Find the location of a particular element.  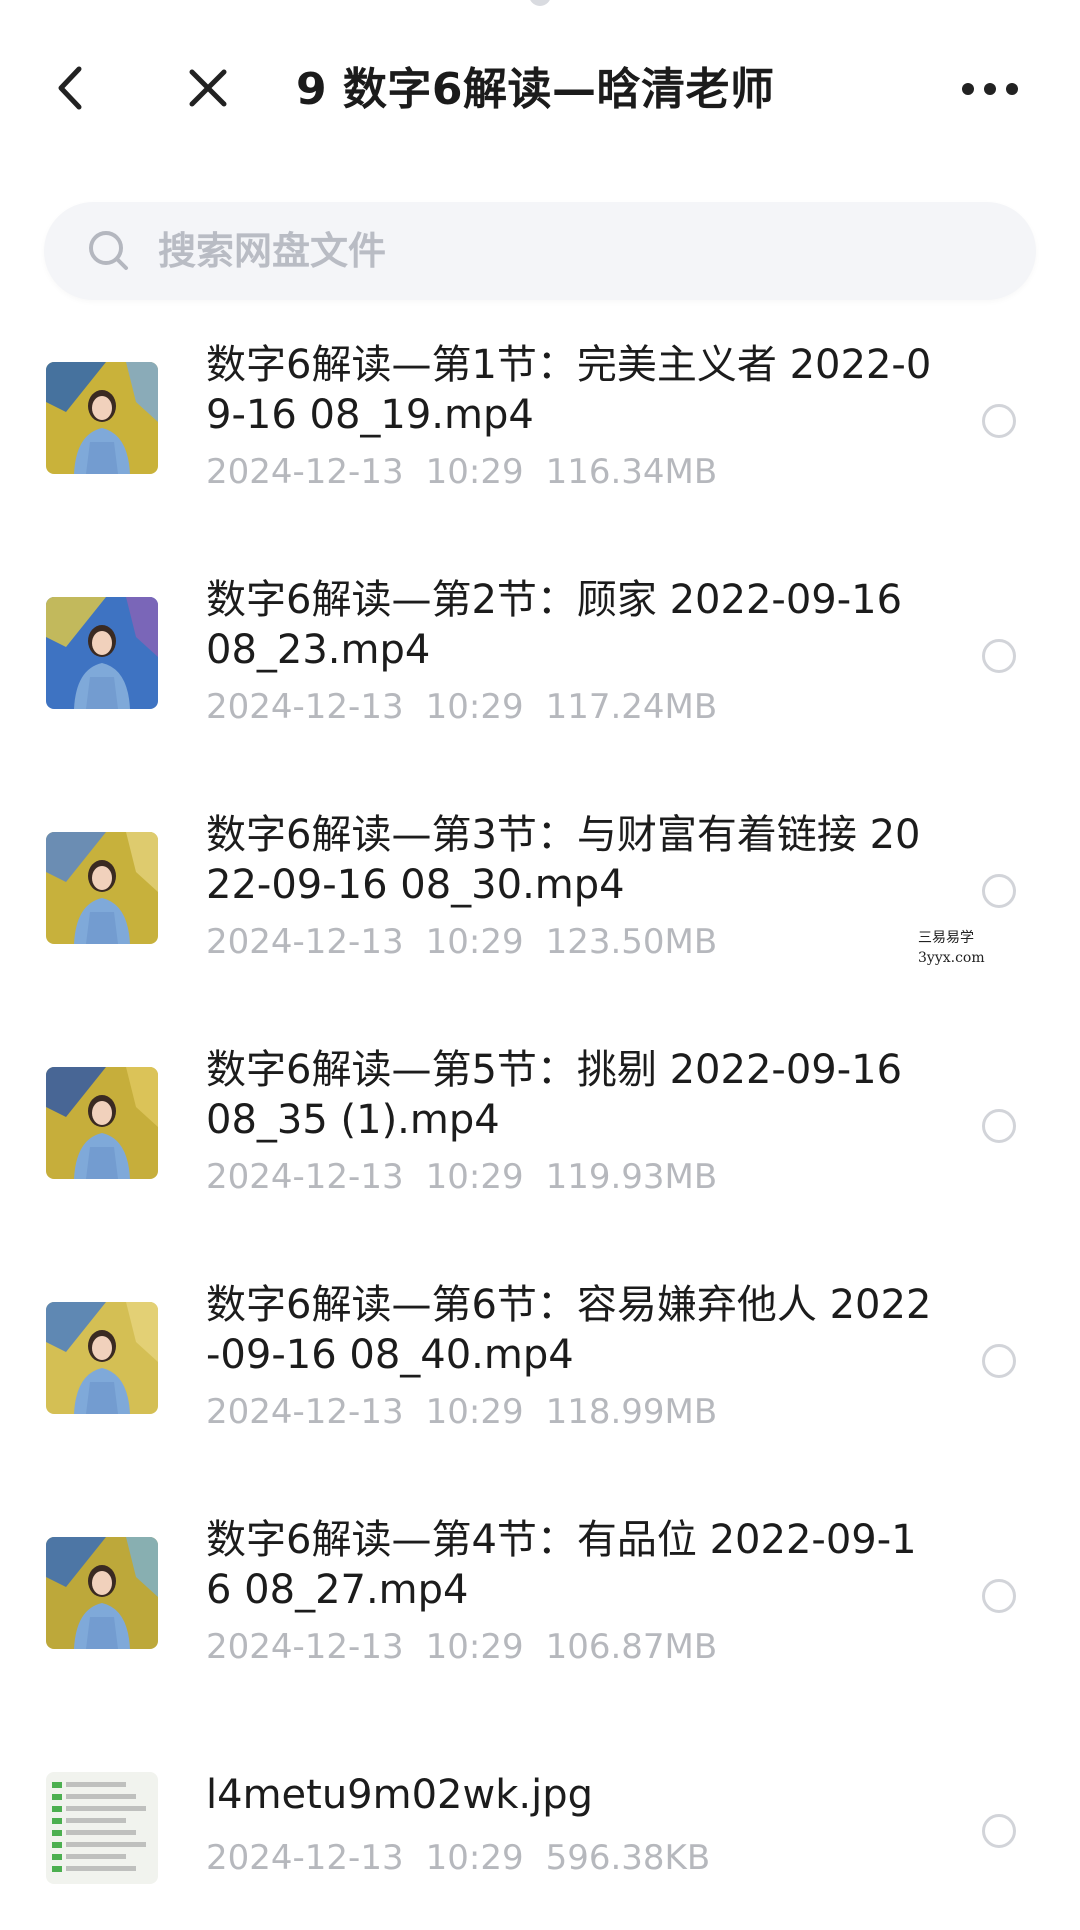

back-button is located at coordinates (70, 90).